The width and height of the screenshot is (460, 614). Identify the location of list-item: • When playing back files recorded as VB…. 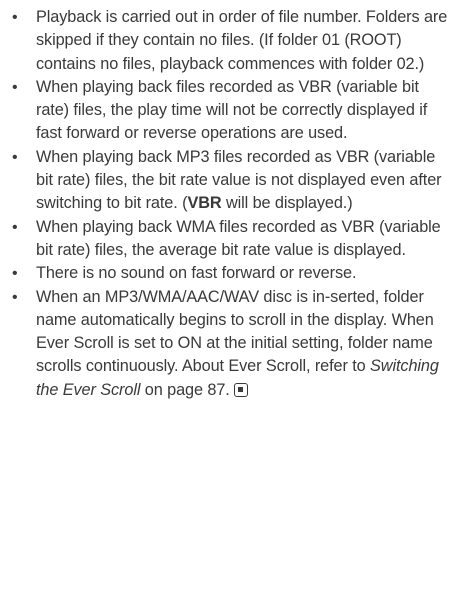
(230, 111).